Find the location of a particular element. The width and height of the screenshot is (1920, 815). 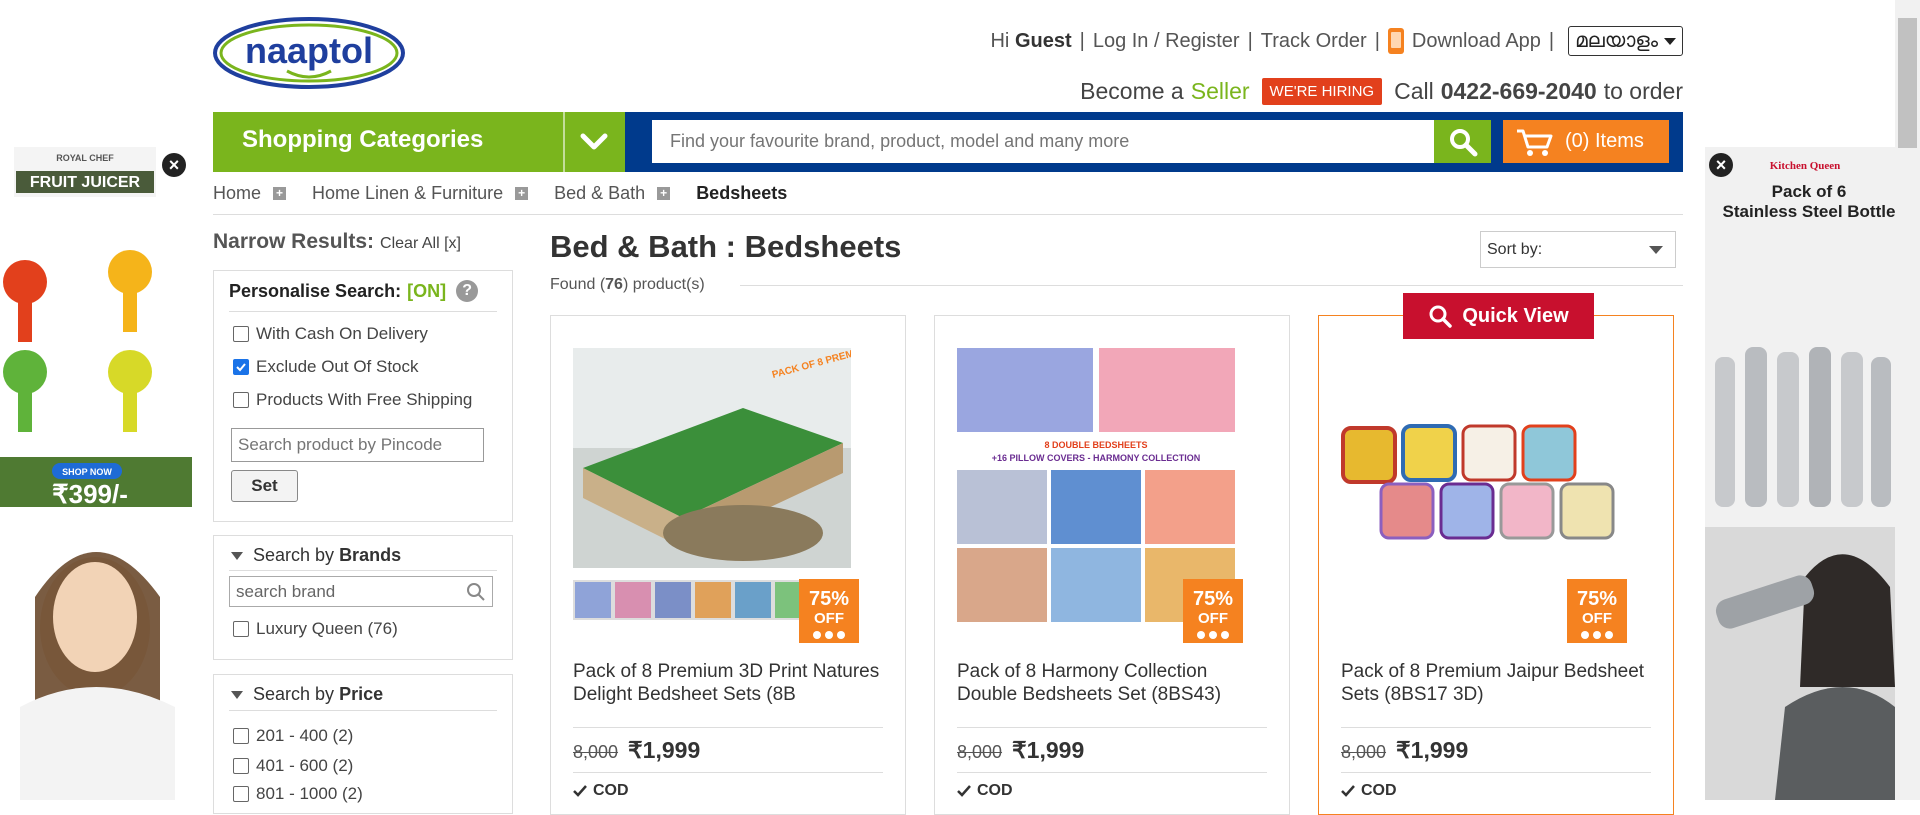

price-filter: 801 - 1000 (2) is located at coordinates (298, 794).